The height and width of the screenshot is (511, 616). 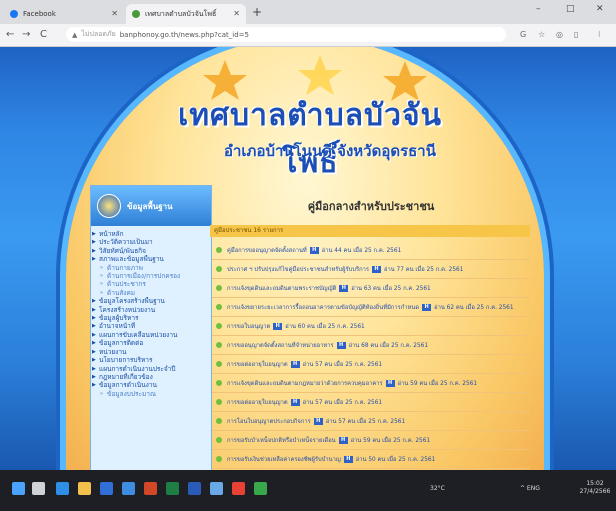 What do you see at coordinates (151, 369) in the screenshot?
I see `sidebar-item: แผนการดำเนินงานประจำปี` at bounding box center [151, 369].